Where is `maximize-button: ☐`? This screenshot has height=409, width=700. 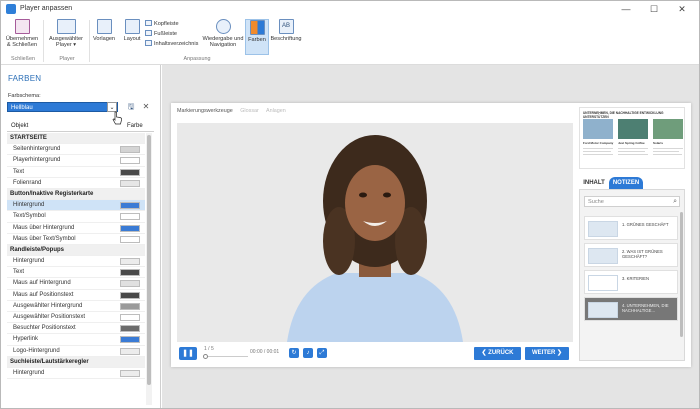 maximize-button: ☐ is located at coordinates (654, 9).